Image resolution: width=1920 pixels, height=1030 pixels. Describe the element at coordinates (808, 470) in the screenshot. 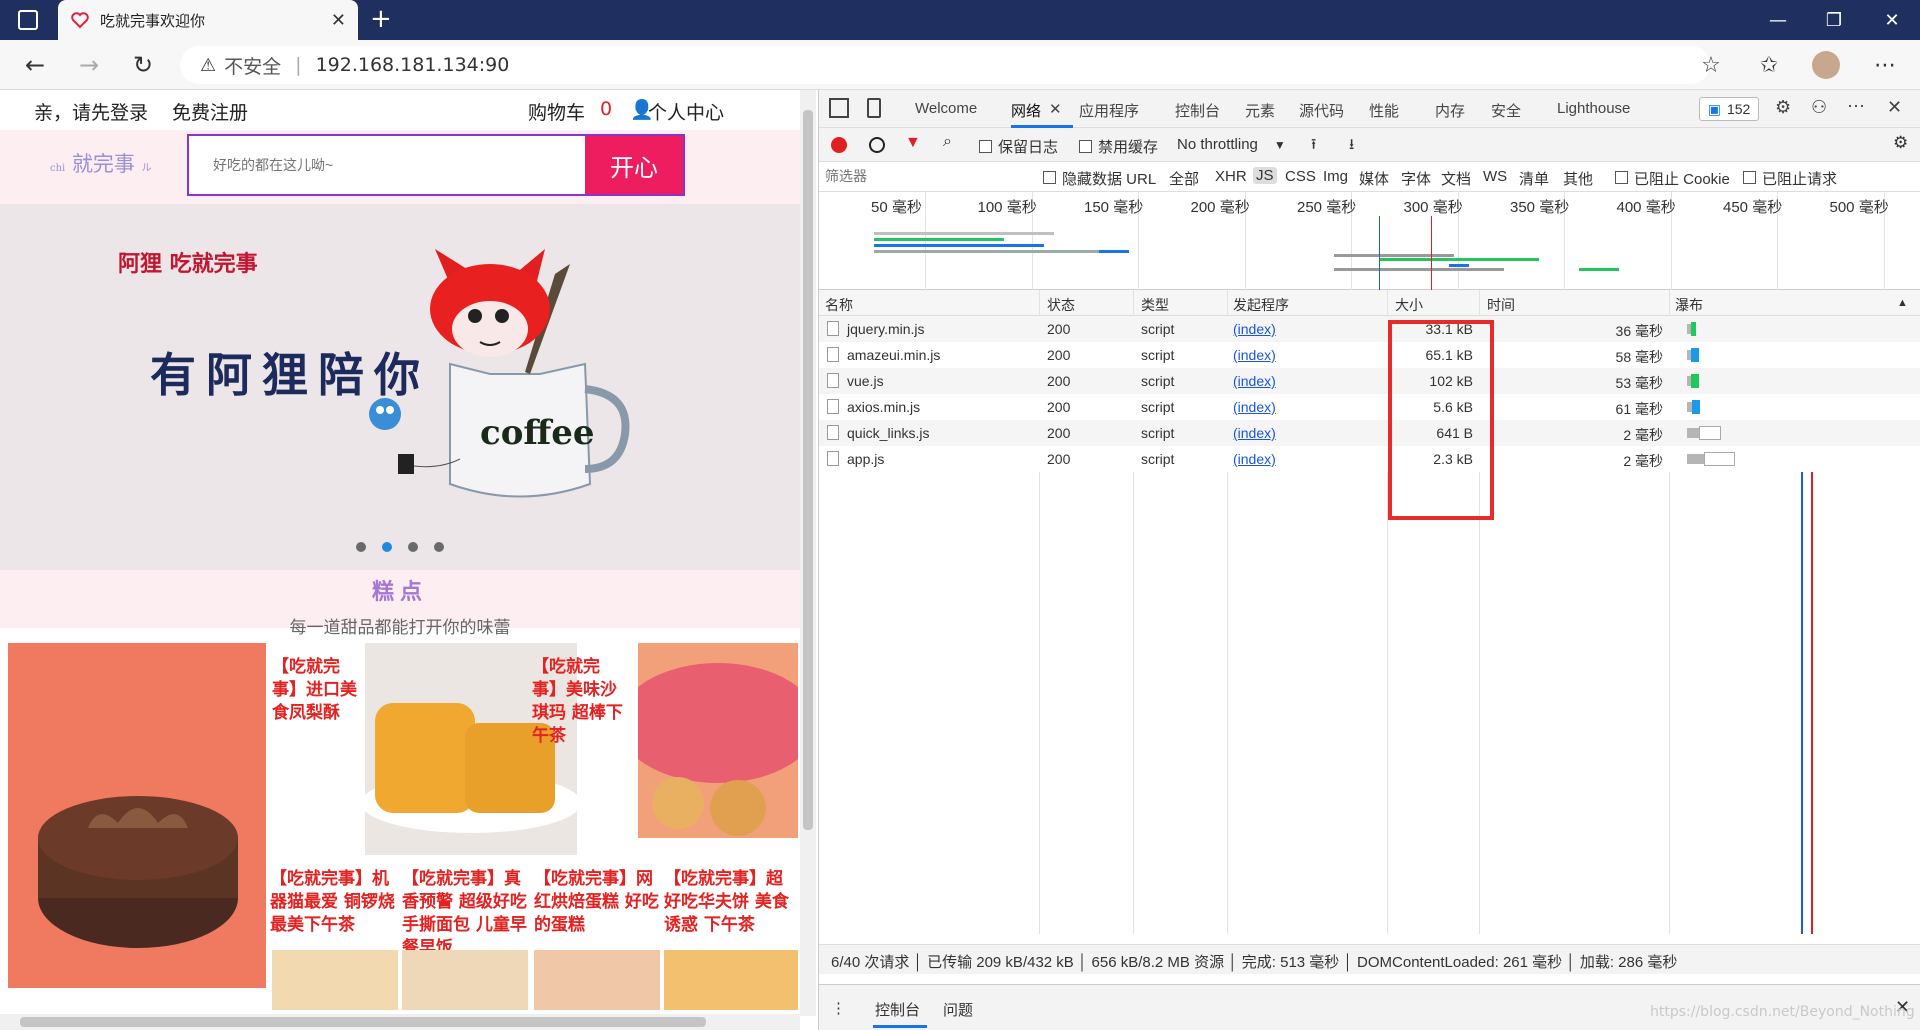

I see `page-scrollbar-thumb` at that location.